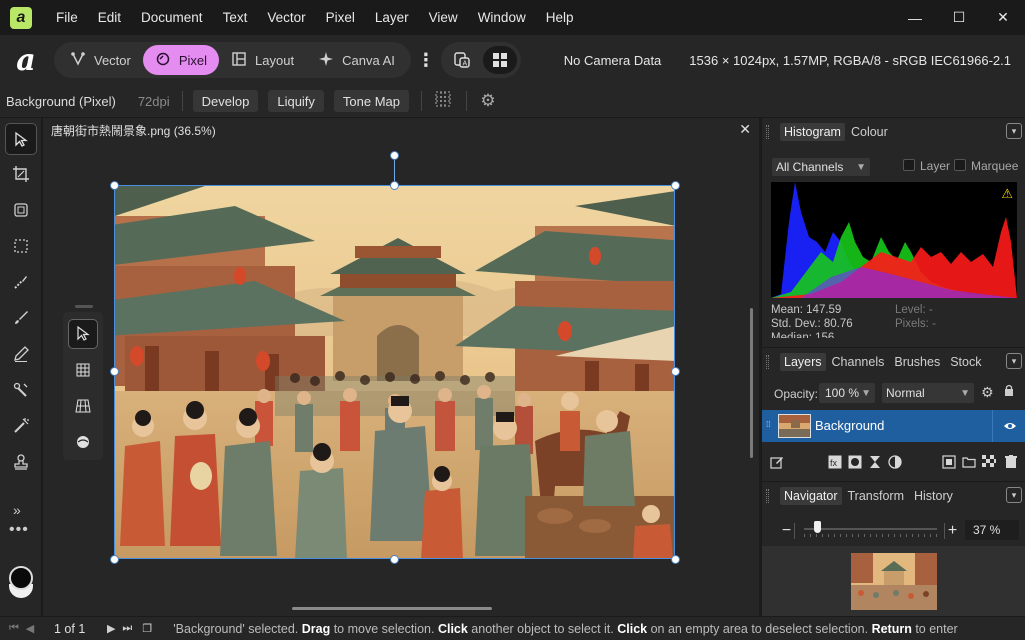 Image resolution: width=1025 pixels, height=640 pixels. I want to click on resize-handle-top, so click(394, 185).